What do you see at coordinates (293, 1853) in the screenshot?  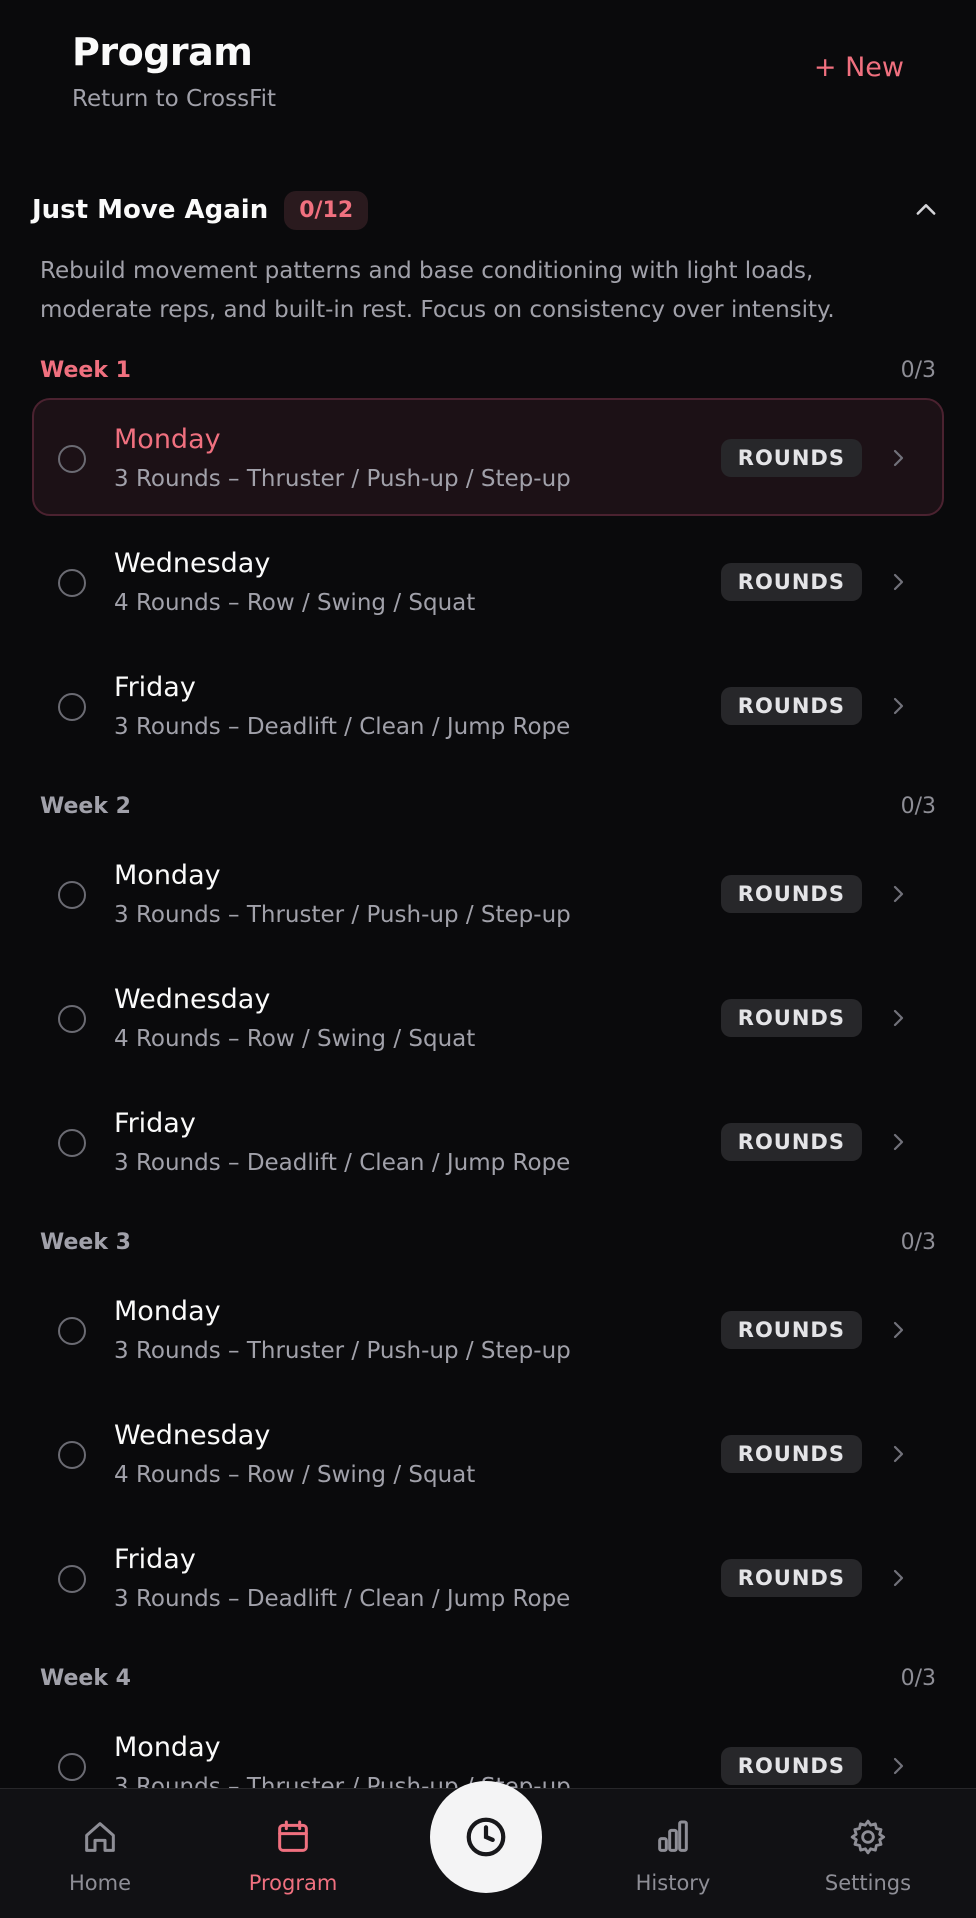 I see `nav-program: Program` at bounding box center [293, 1853].